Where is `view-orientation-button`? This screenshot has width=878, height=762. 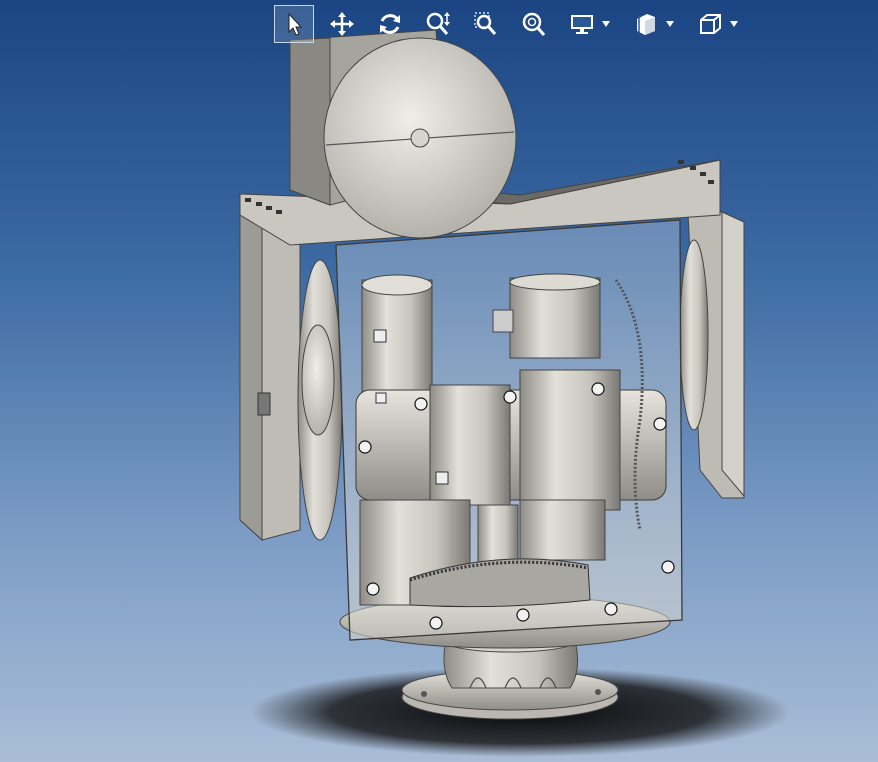 view-orientation-button is located at coordinates (710, 24).